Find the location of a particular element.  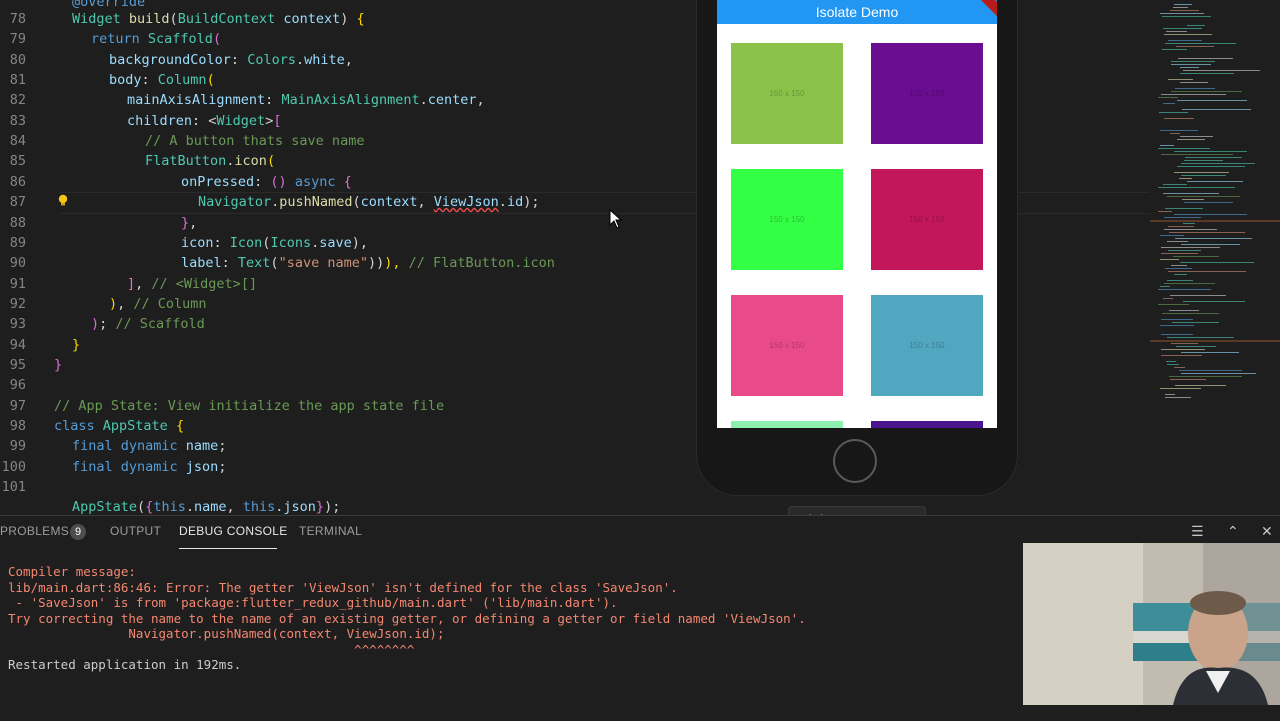

code-token: children is located at coordinates (160, 120).